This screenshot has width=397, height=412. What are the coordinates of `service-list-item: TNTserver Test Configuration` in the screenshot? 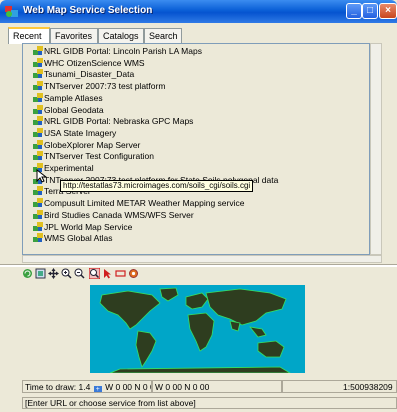 It's located at (93, 156).